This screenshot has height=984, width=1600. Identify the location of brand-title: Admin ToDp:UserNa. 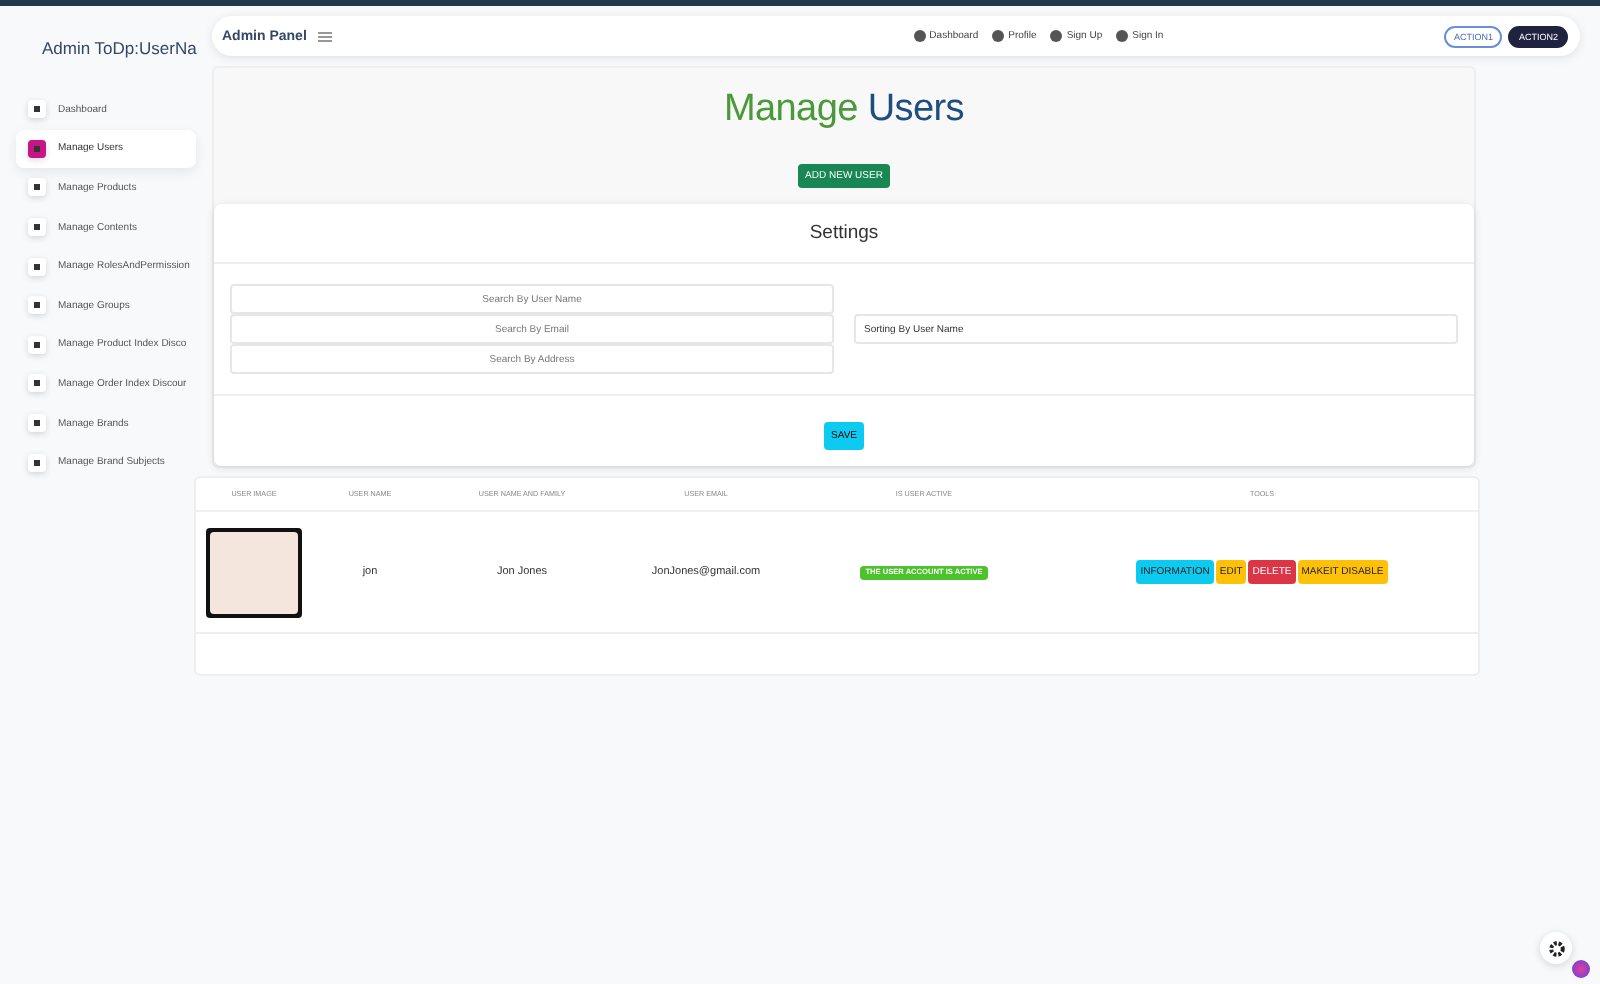
(119, 48).